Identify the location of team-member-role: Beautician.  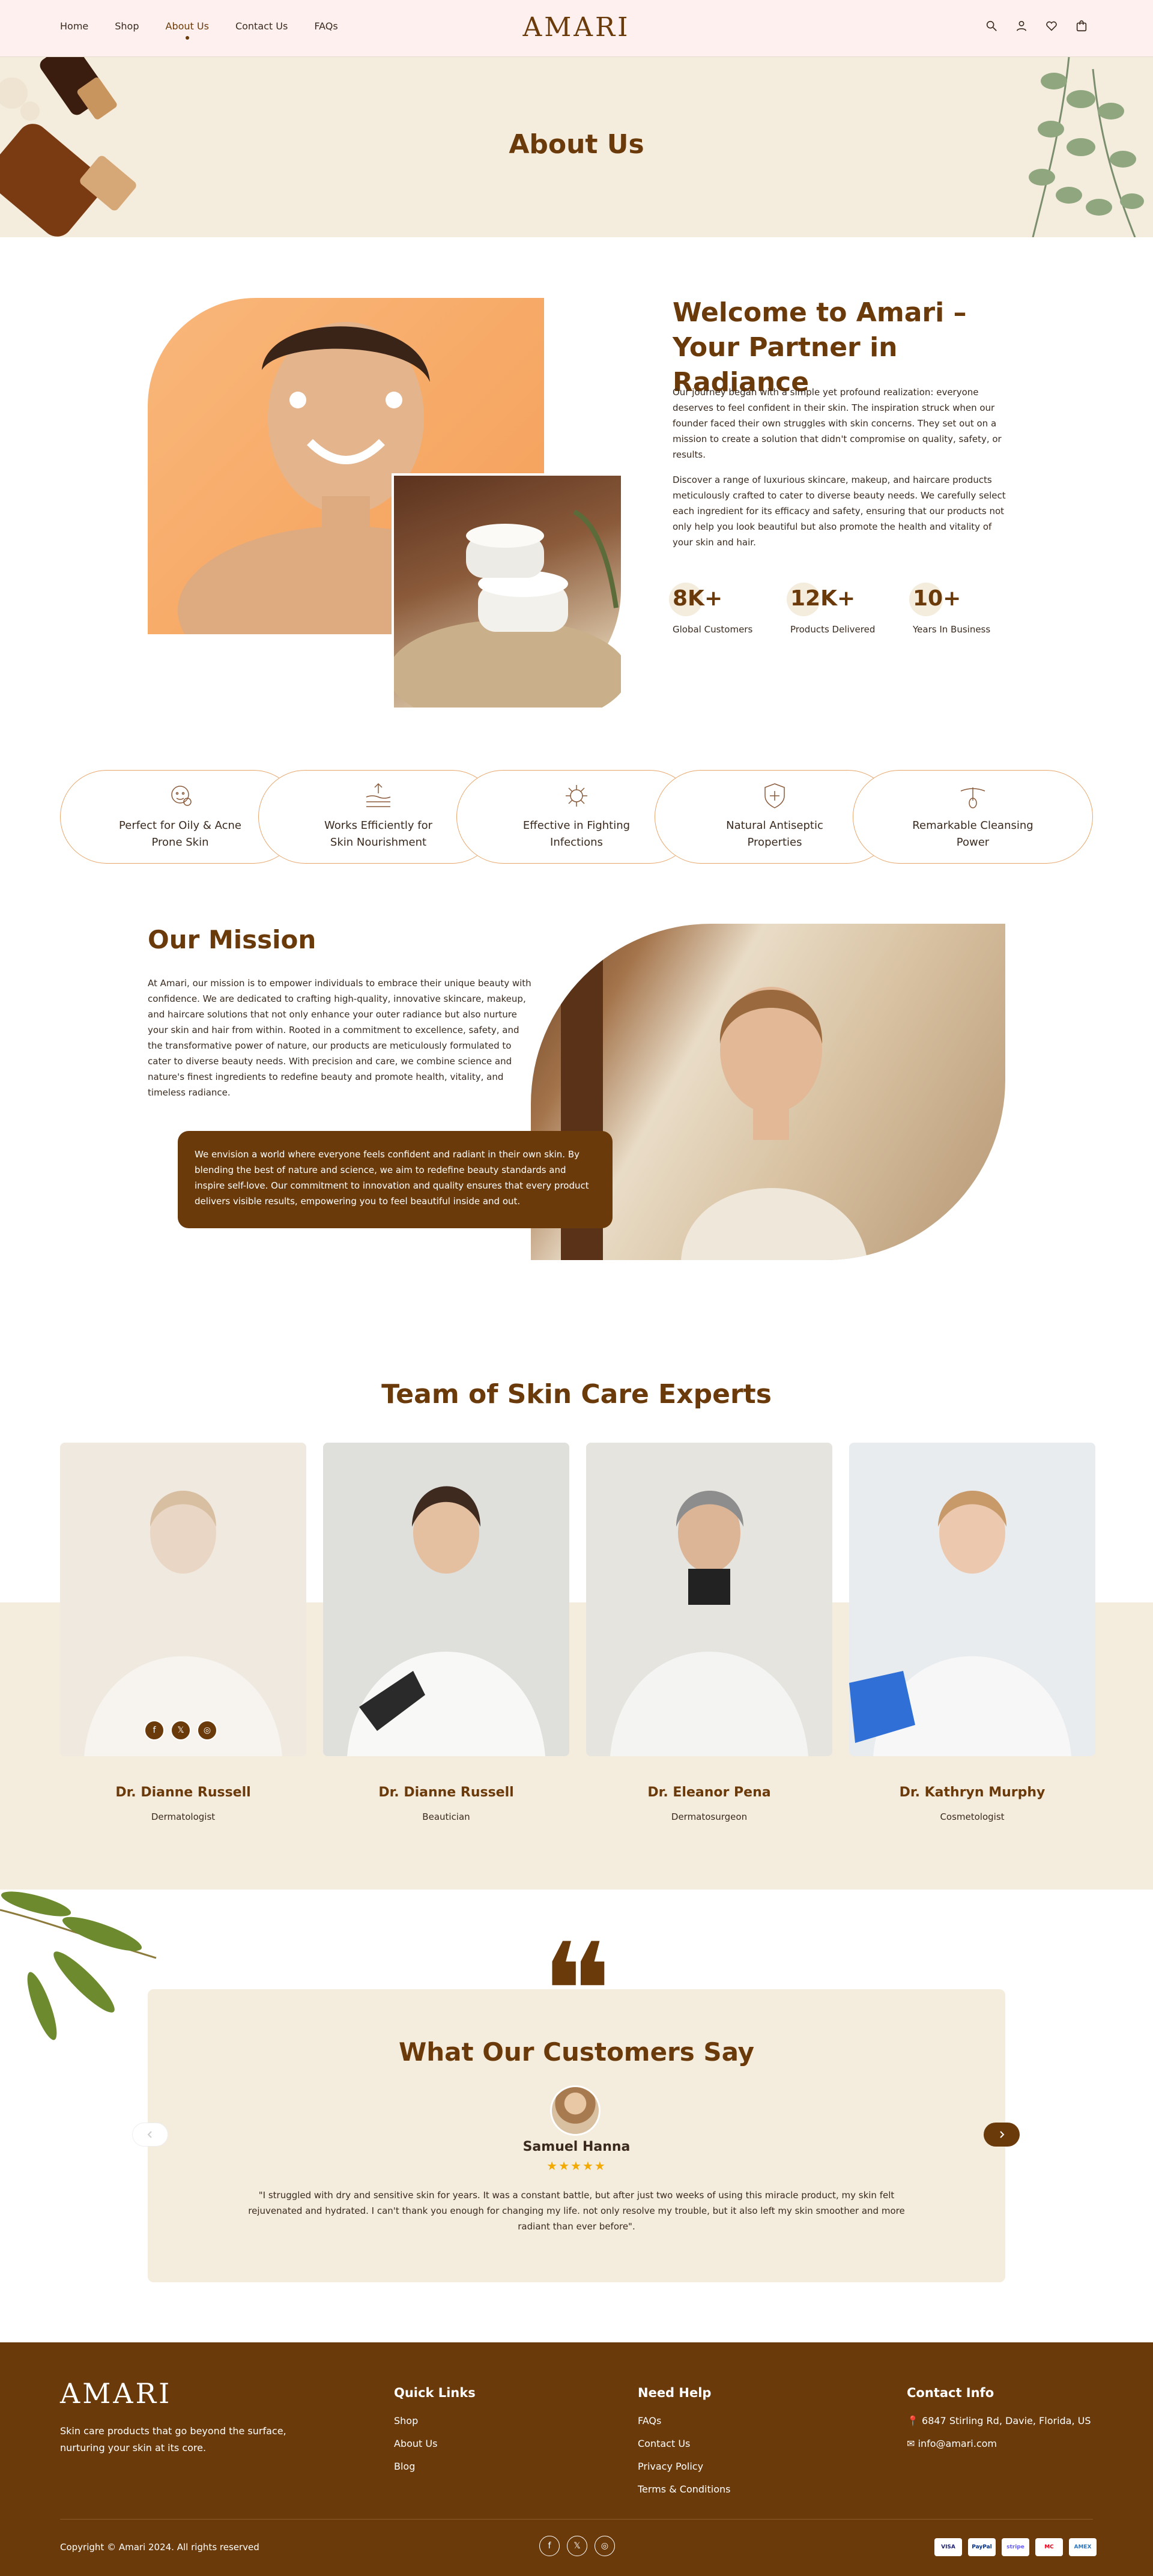
(446, 1816).